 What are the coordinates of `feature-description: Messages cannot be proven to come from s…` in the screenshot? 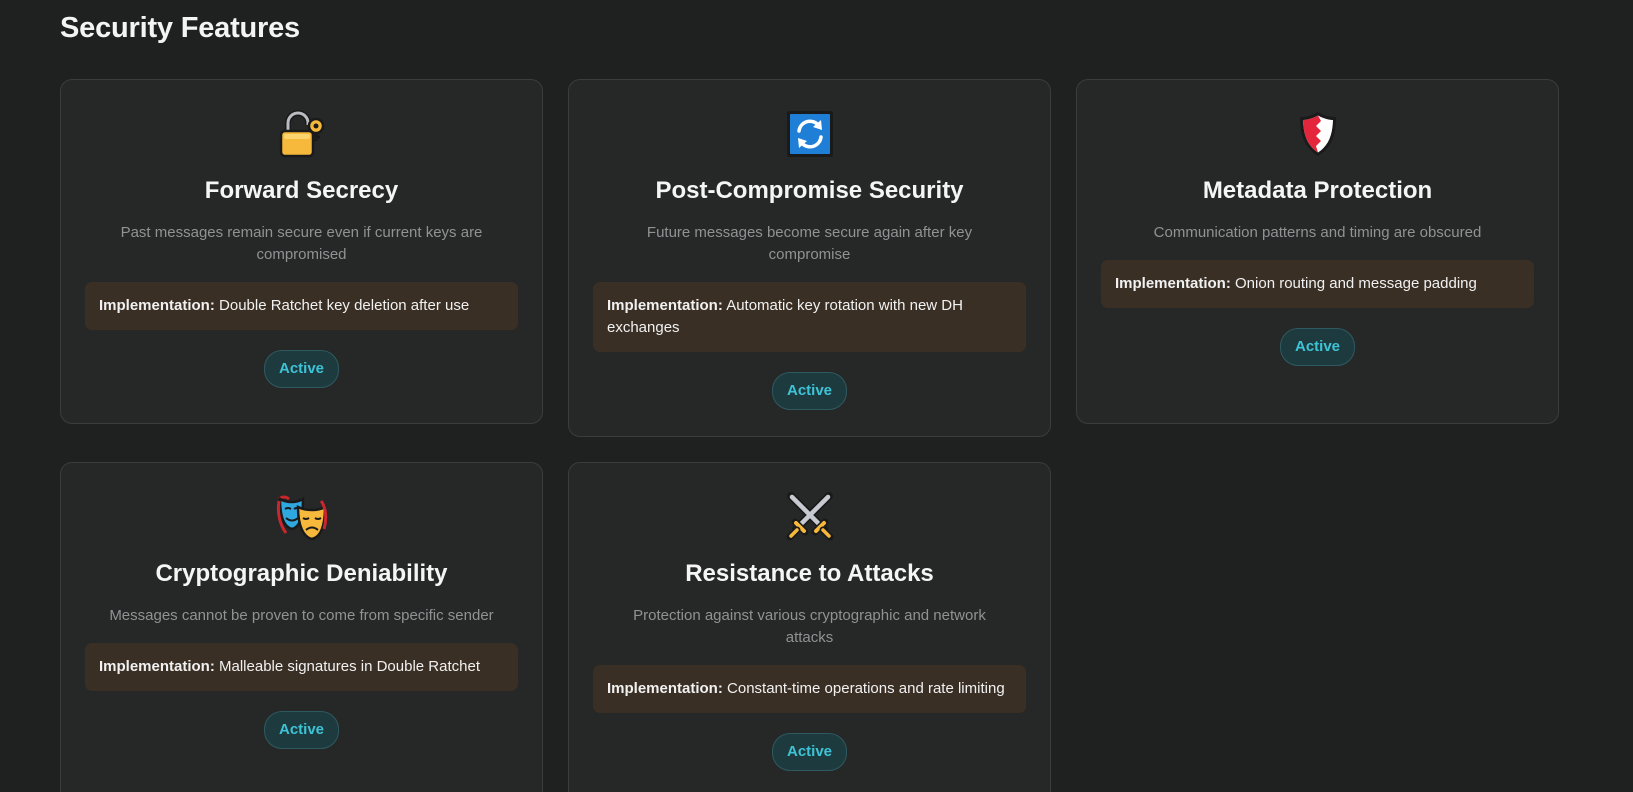 It's located at (301, 615).